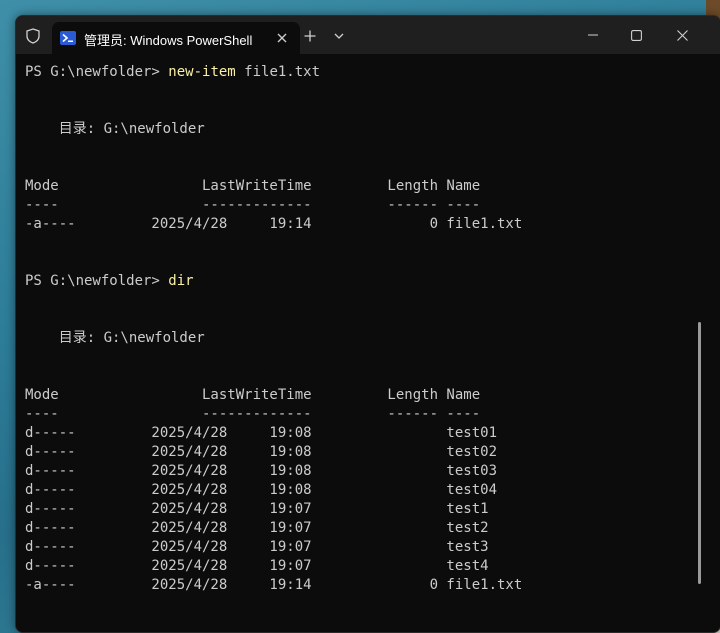  What do you see at coordinates (202, 72) in the screenshot?
I see `command: new-item` at bounding box center [202, 72].